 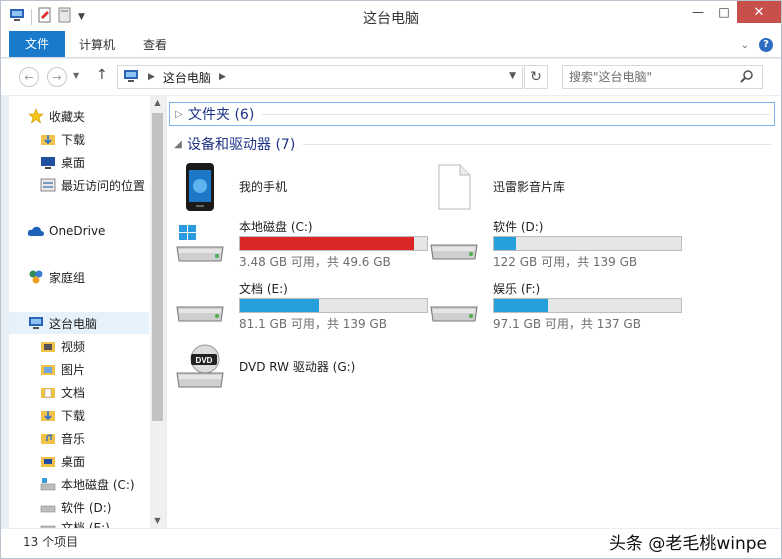 What do you see at coordinates (391, 19) in the screenshot?
I see `window-title: 这台电脑` at bounding box center [391, 19].